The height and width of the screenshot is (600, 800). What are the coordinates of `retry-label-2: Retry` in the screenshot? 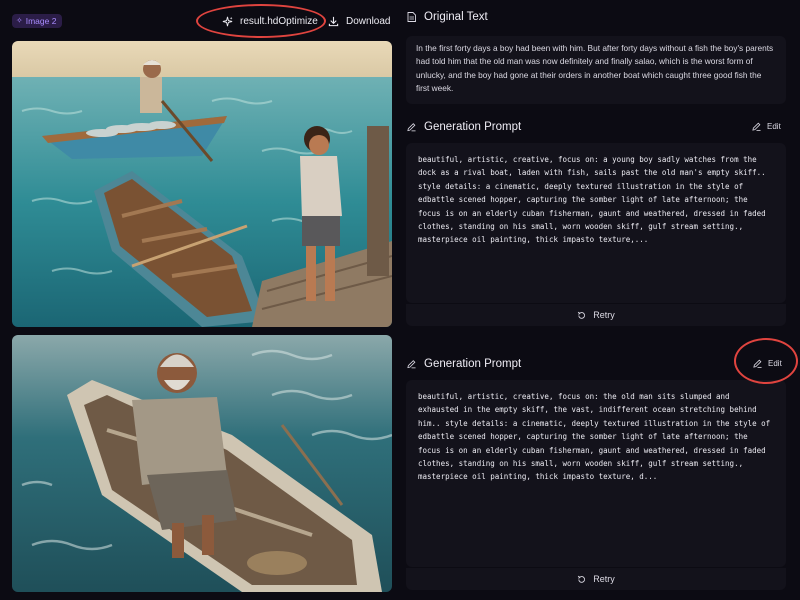 It's located at (604, 579).